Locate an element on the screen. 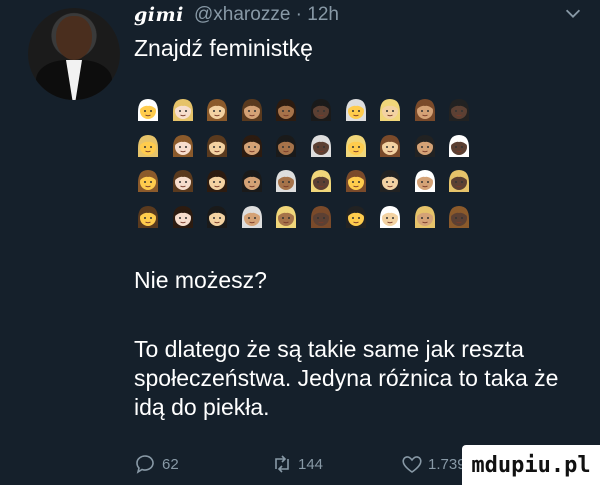 The width and height of the screenshot is (600, 485). like-count: 1.739 is located at coordinates (447, 464).